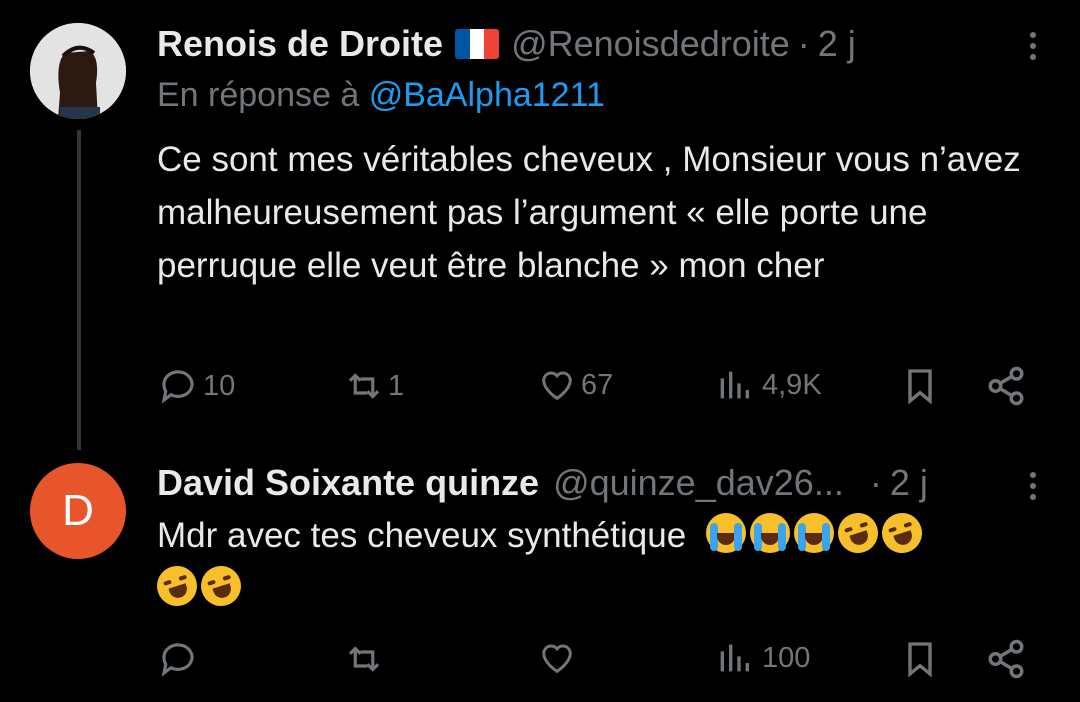 The height and width of the screenshot is (702, 1080). What do you see at coordinates (597, 663) in the screenshot?
I see `action-bar: 100` at bounding box center [597, 663].